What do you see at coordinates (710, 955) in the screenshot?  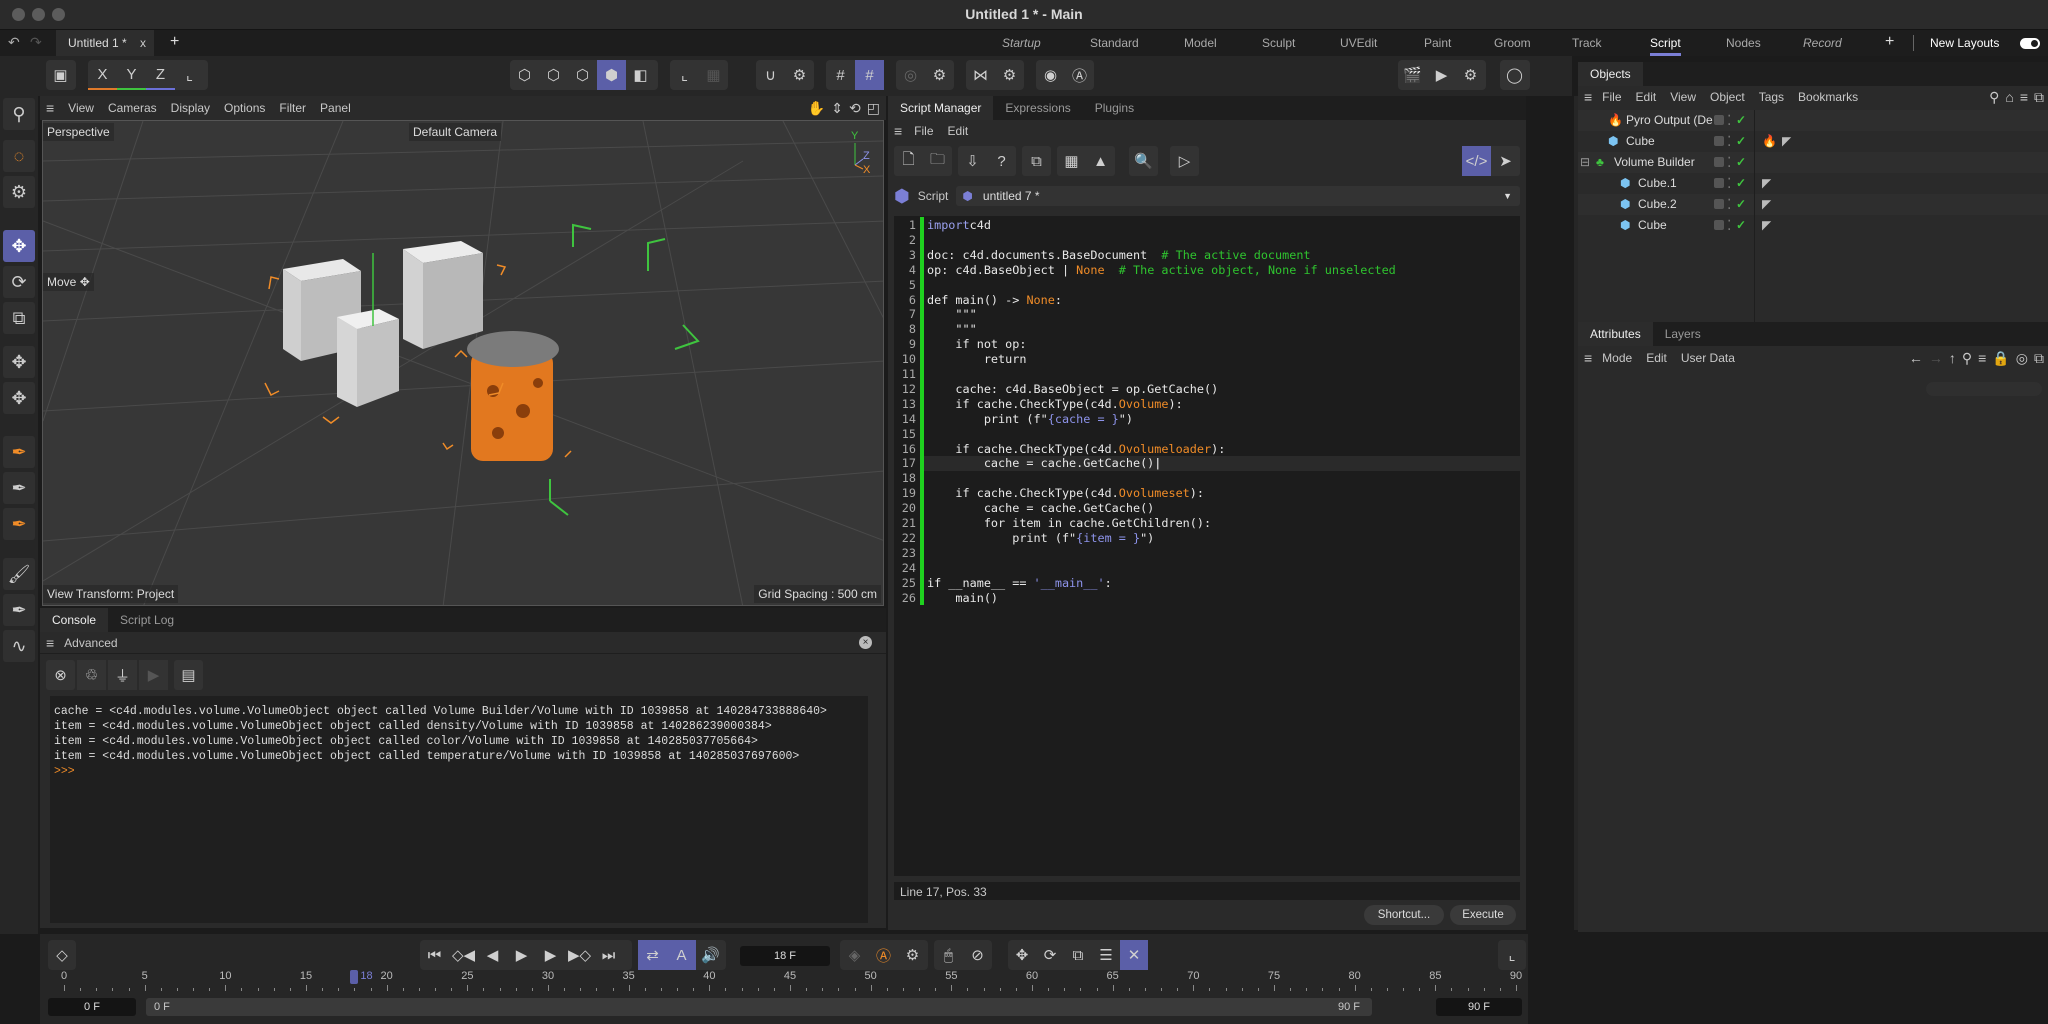 I see `sound-icon: 🔊` at bounding box center [710, 955].